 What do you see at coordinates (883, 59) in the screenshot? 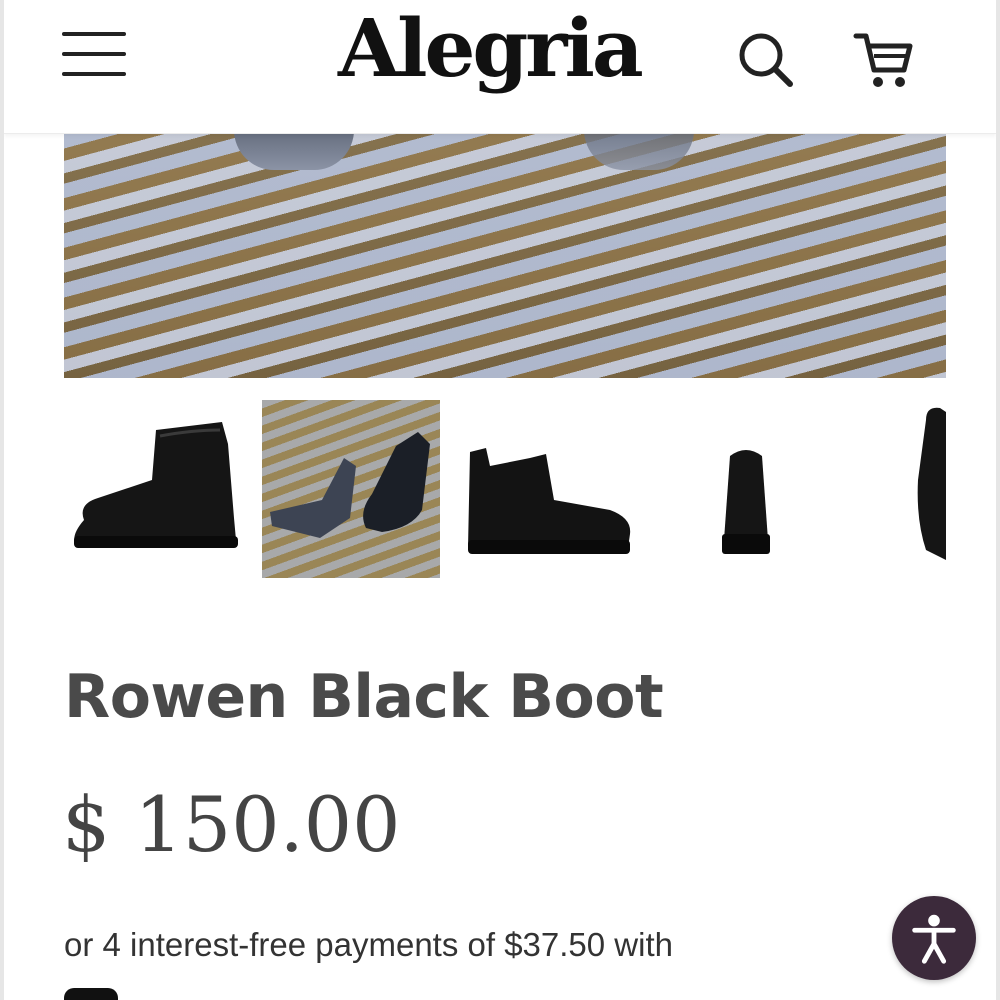
I see `cart-icon` at bounding box center [883, 59].